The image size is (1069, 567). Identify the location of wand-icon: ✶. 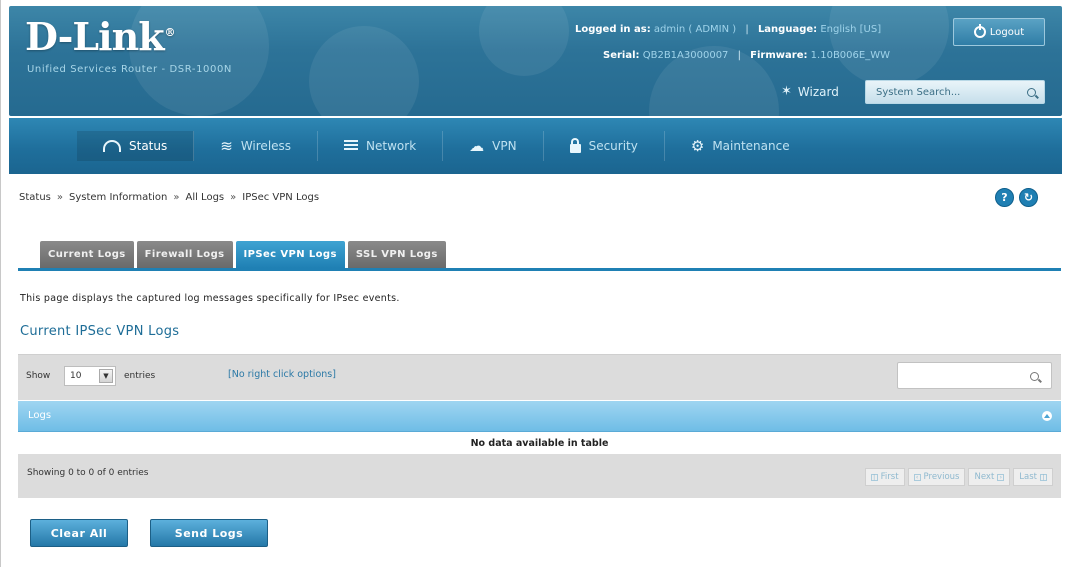
(786, 91).